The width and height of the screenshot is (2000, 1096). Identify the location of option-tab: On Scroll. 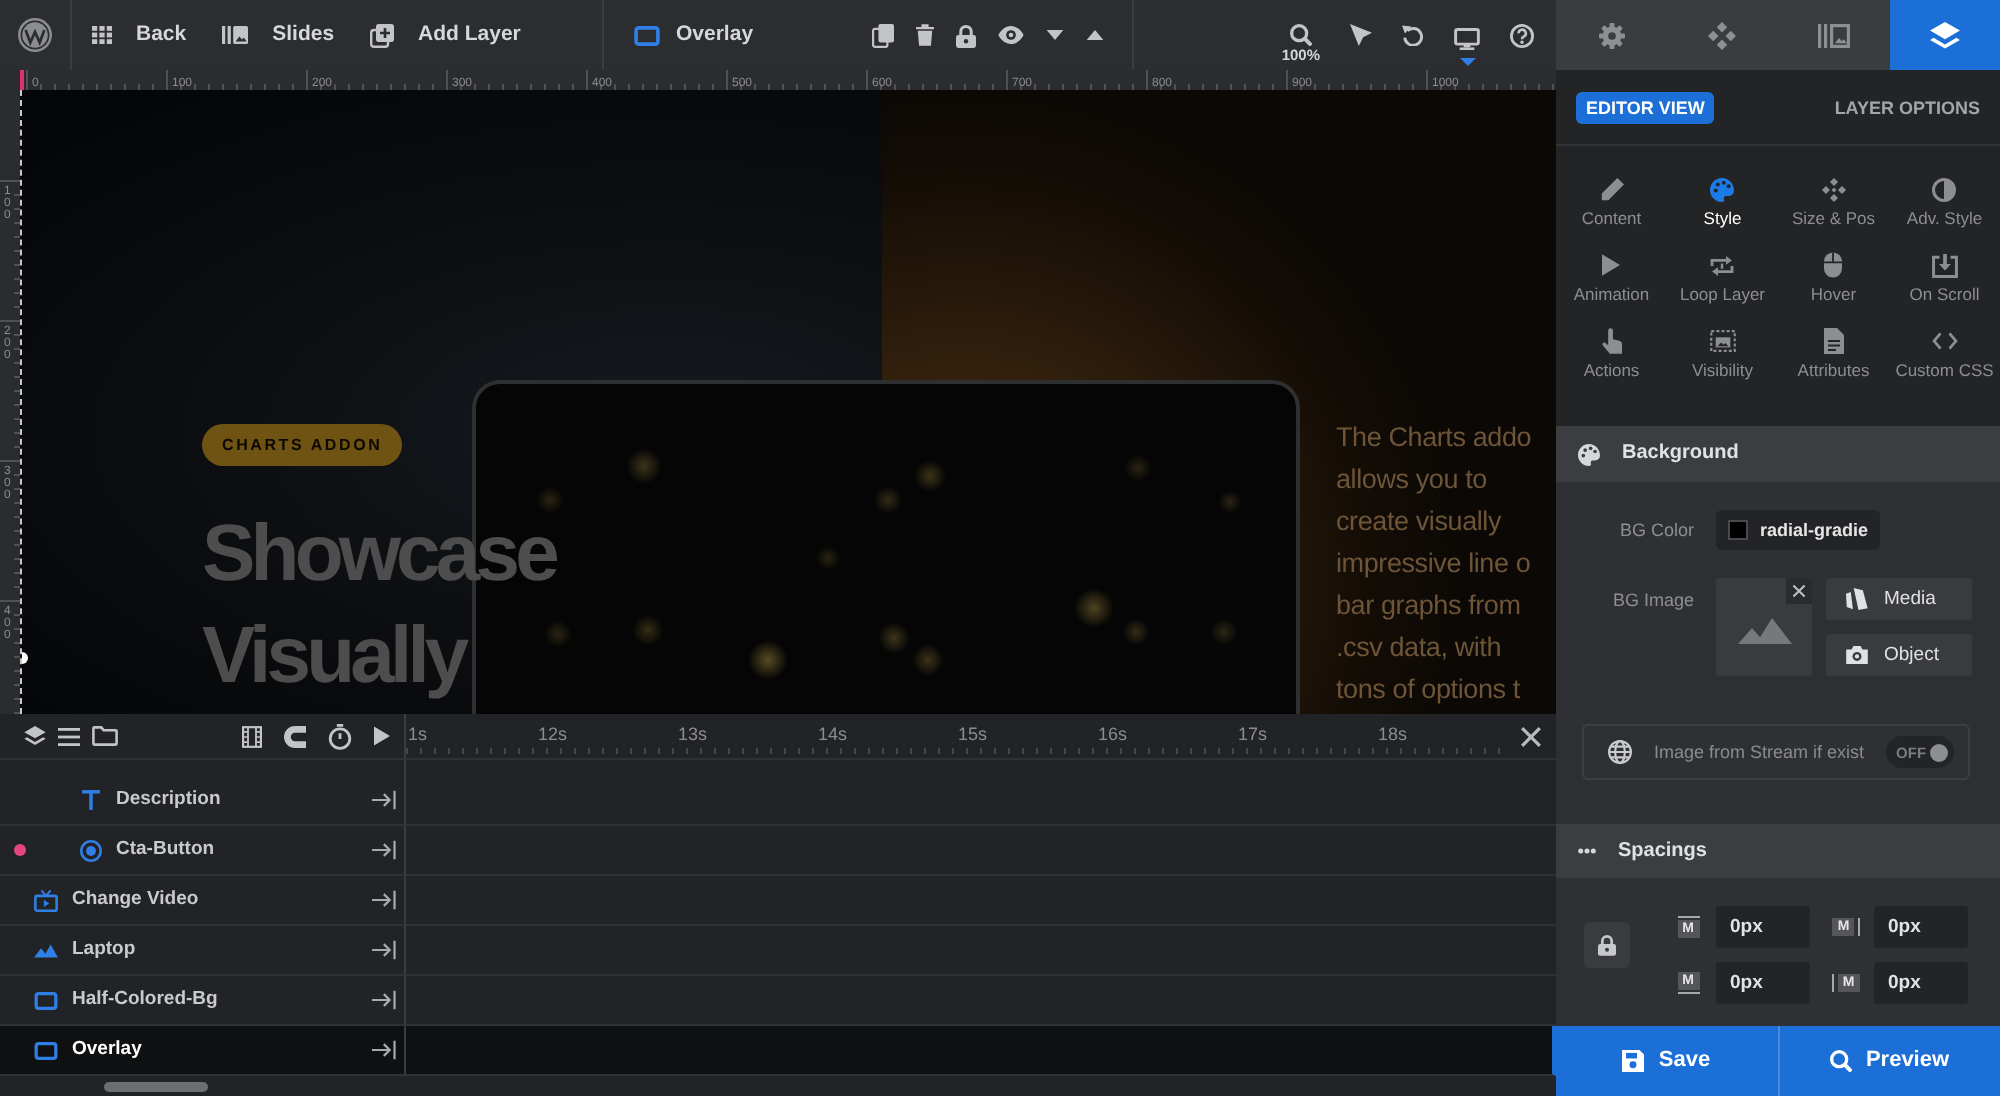
(1944, 278).